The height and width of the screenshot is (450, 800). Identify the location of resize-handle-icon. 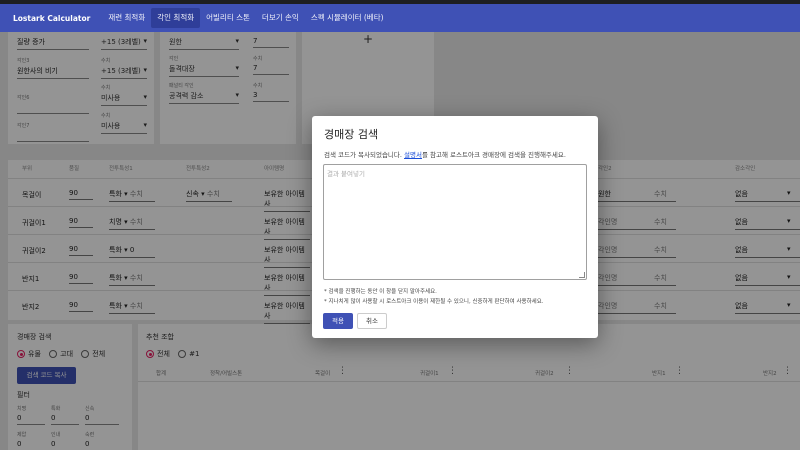
(582, 275).